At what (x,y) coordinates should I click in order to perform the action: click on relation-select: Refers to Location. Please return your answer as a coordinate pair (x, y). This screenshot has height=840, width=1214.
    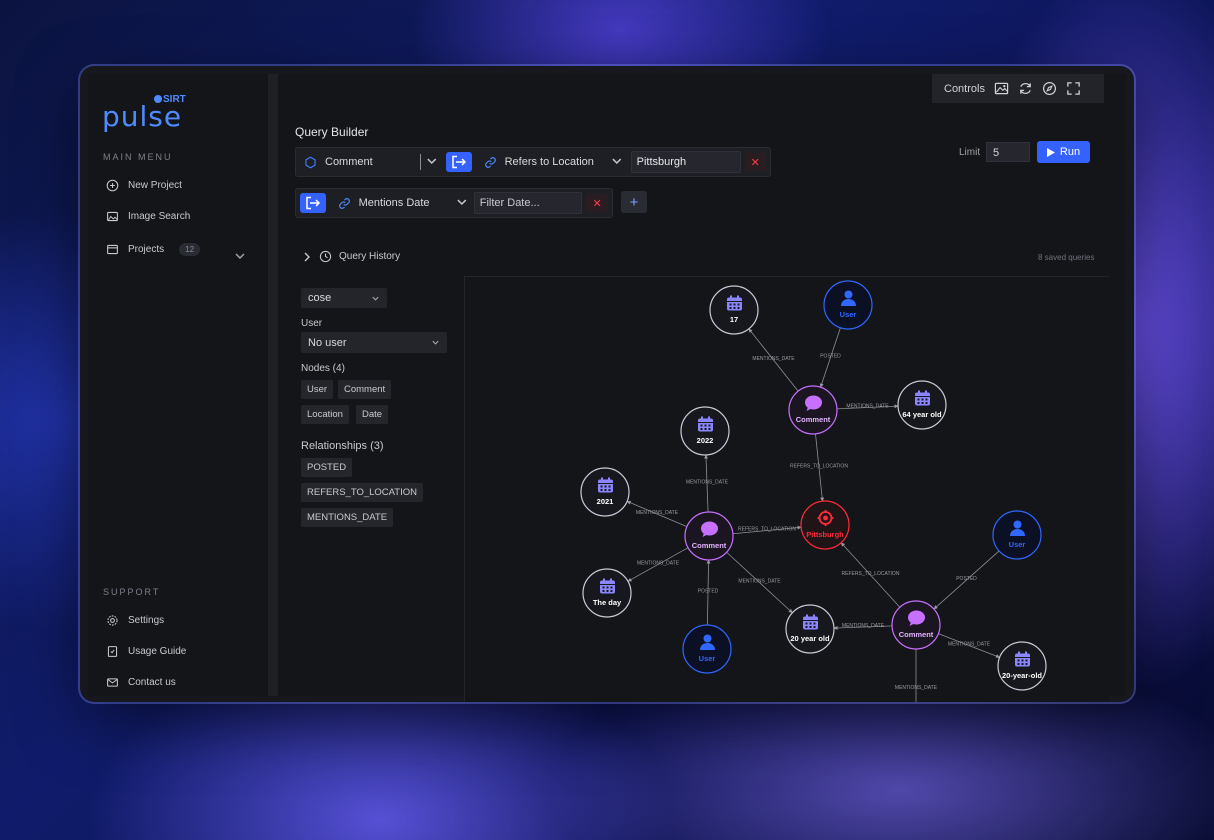
    Looking at the image, I should click on (541, 162).